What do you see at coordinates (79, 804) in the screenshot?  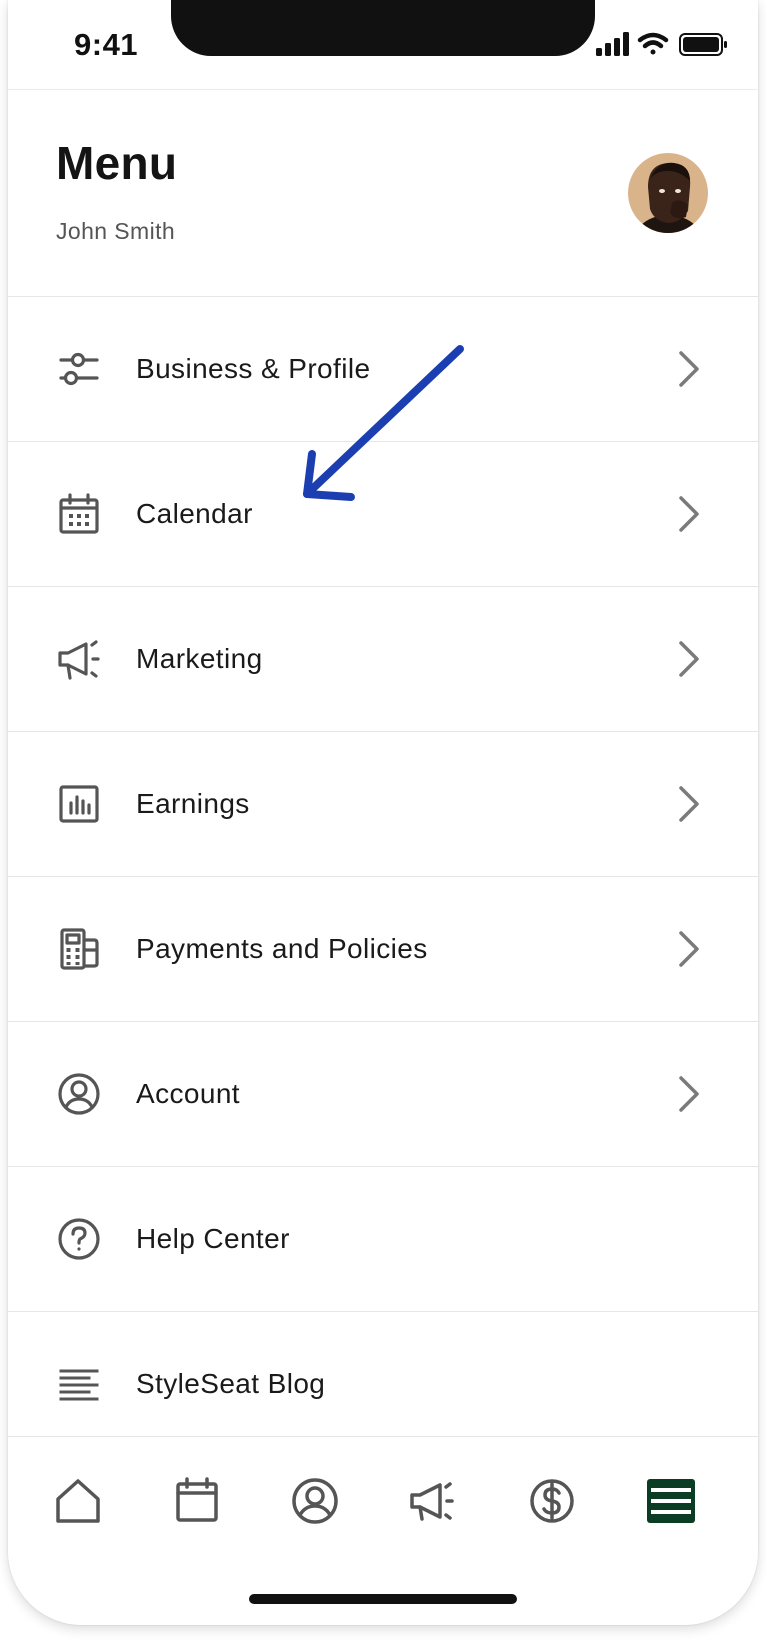 I see `bar-chart-icon` at bounding box center [79, 804].